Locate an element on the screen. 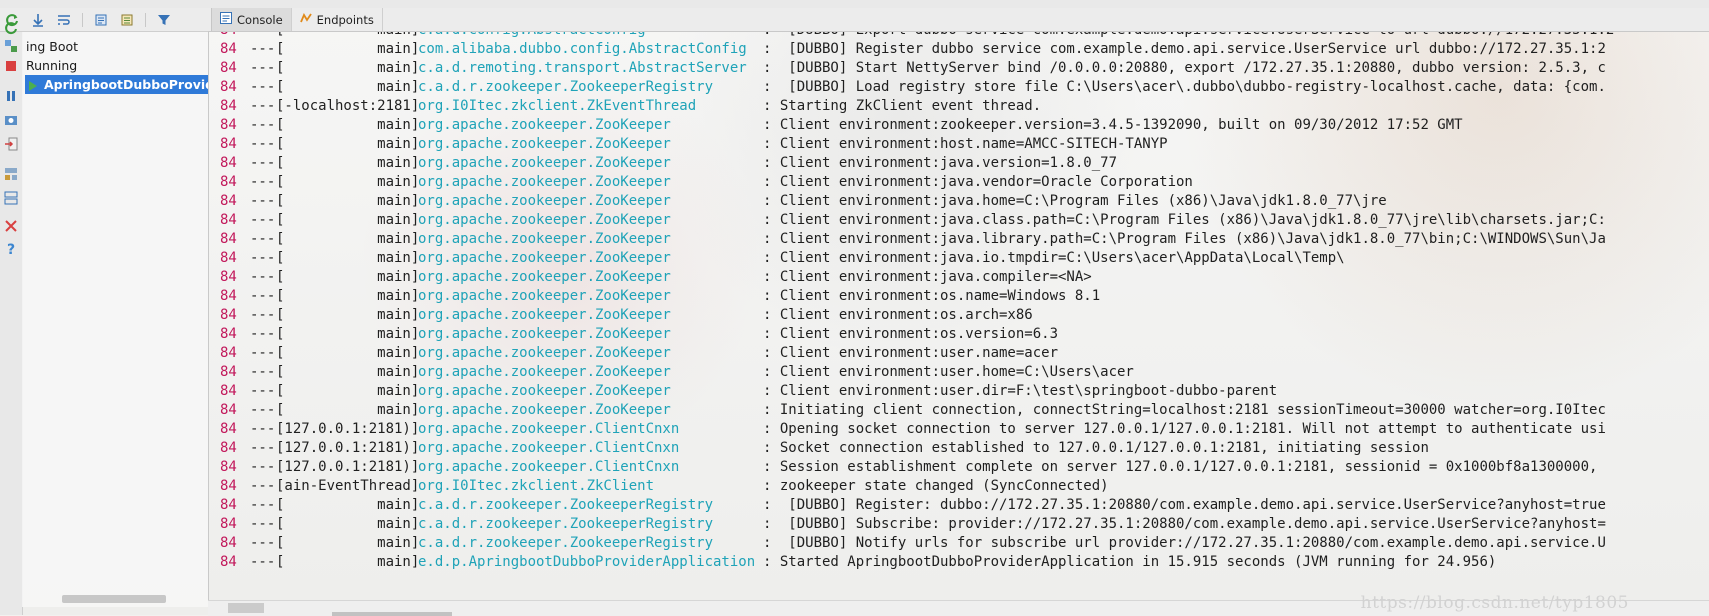 Image resolution: width=1709 pixels, height=616 pixels. run-toolbar is located at coordinates (104, 20).